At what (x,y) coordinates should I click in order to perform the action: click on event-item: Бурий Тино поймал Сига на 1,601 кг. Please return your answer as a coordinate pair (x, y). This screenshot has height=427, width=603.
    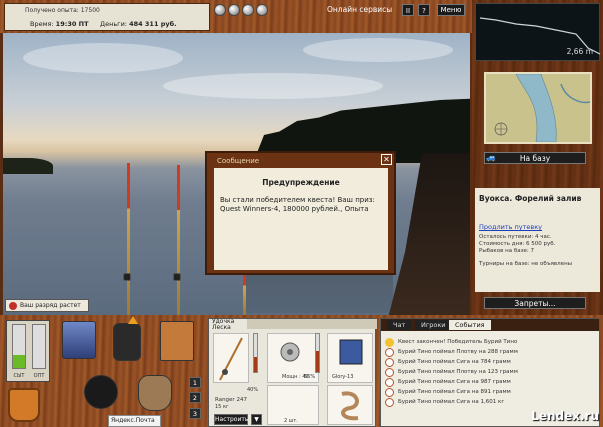
    Looking at the image, I should click on (451, 402).